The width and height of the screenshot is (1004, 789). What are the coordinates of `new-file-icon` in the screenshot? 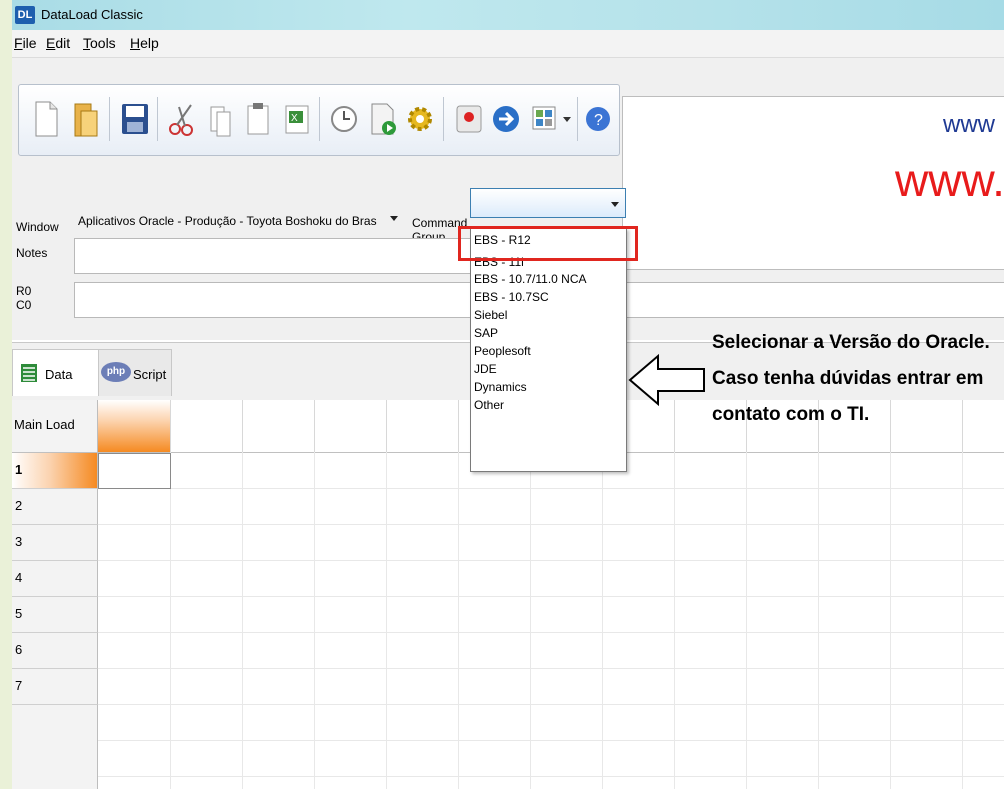 It's located at (46, 119).